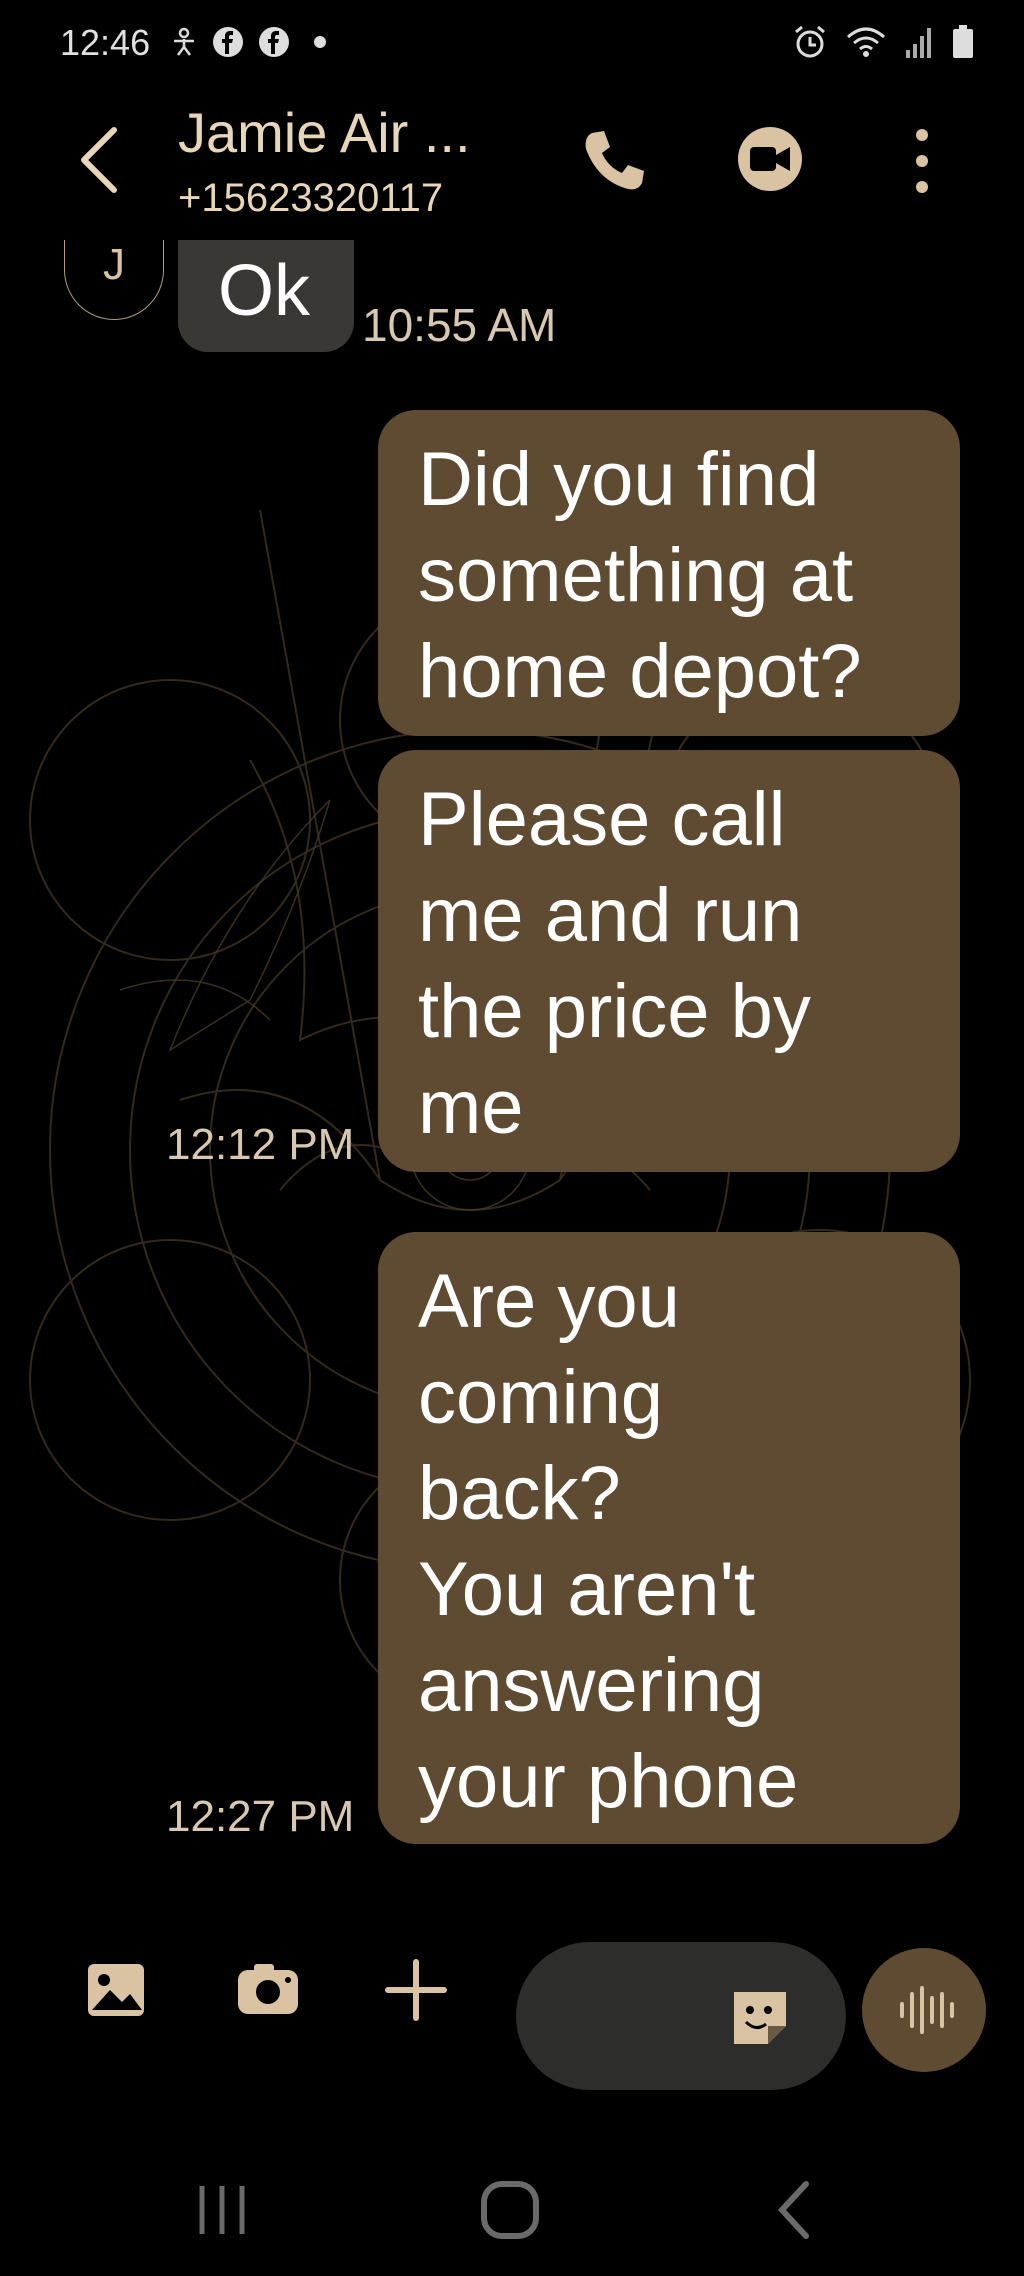 The image size is (1024, 2276). What do you see at coordinates (866, 42) in the screenshot?
I see `wifi-icon` at bounding box center [866, 42].